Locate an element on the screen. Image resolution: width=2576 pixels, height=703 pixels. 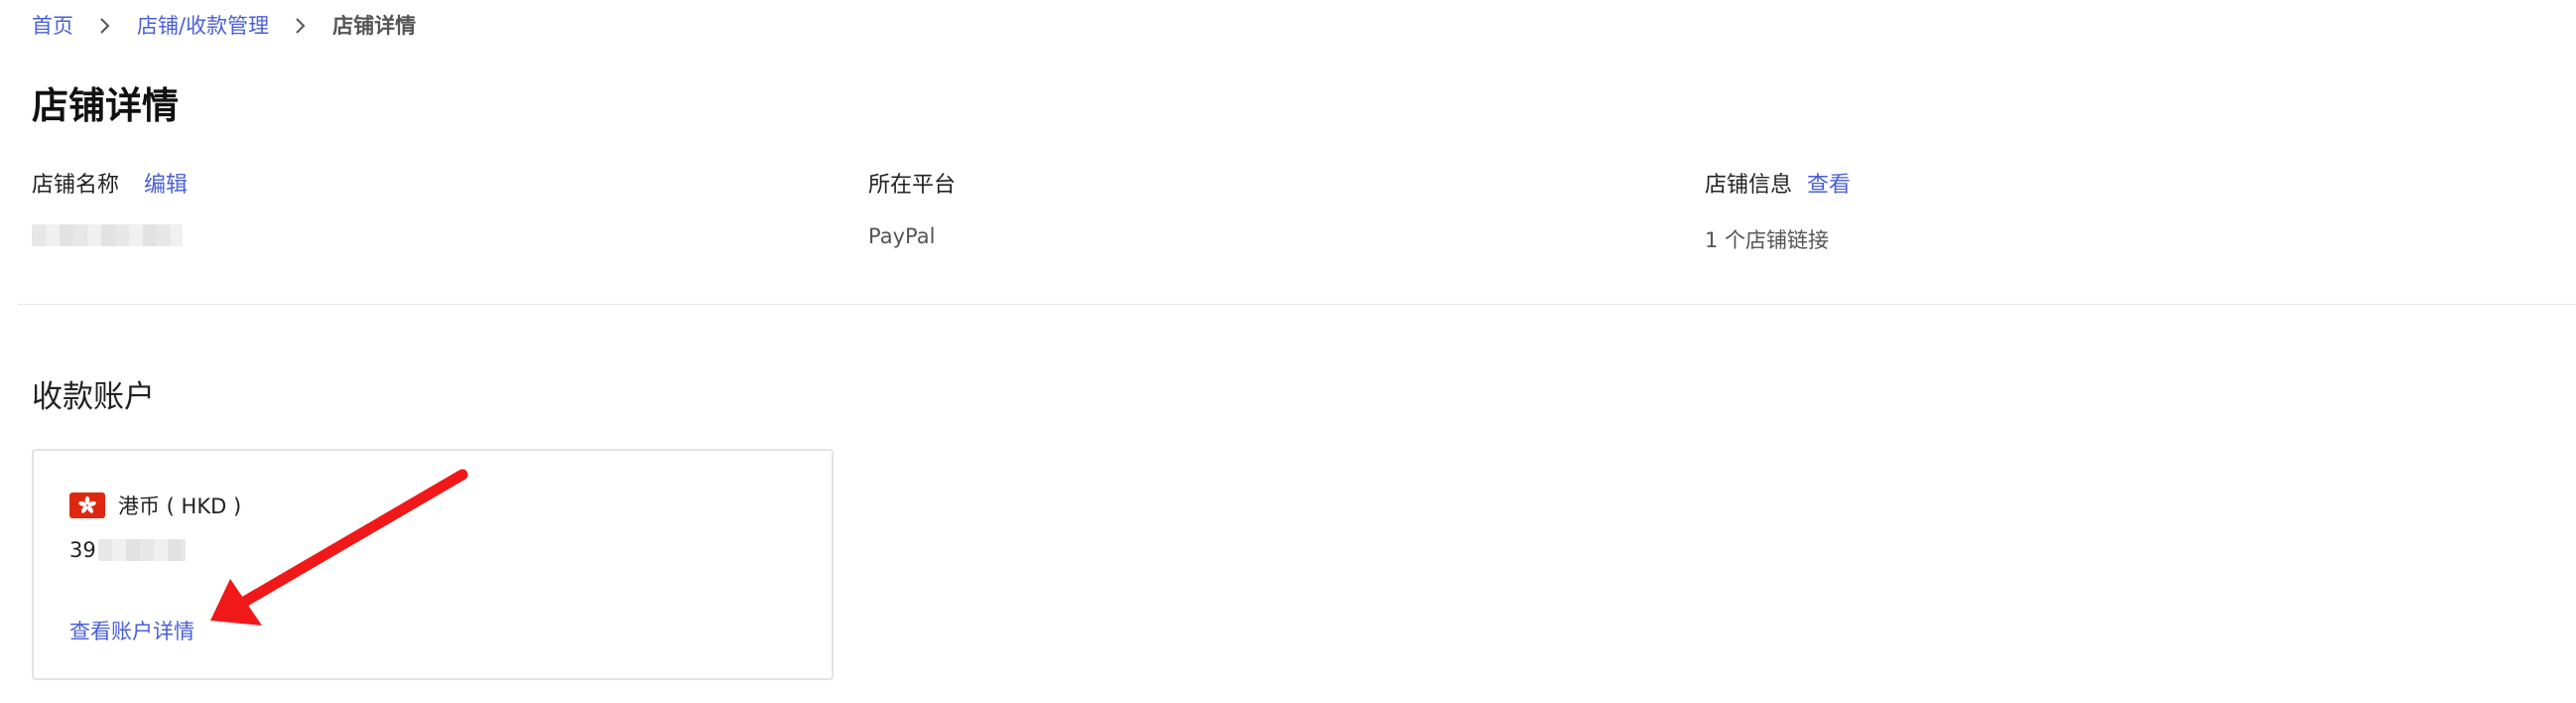
redacted-account-number is located at coordinates (141, 550).